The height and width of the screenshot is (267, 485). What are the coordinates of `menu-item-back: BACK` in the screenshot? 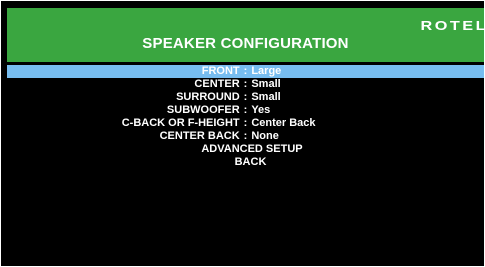 It's located at (245, 162).